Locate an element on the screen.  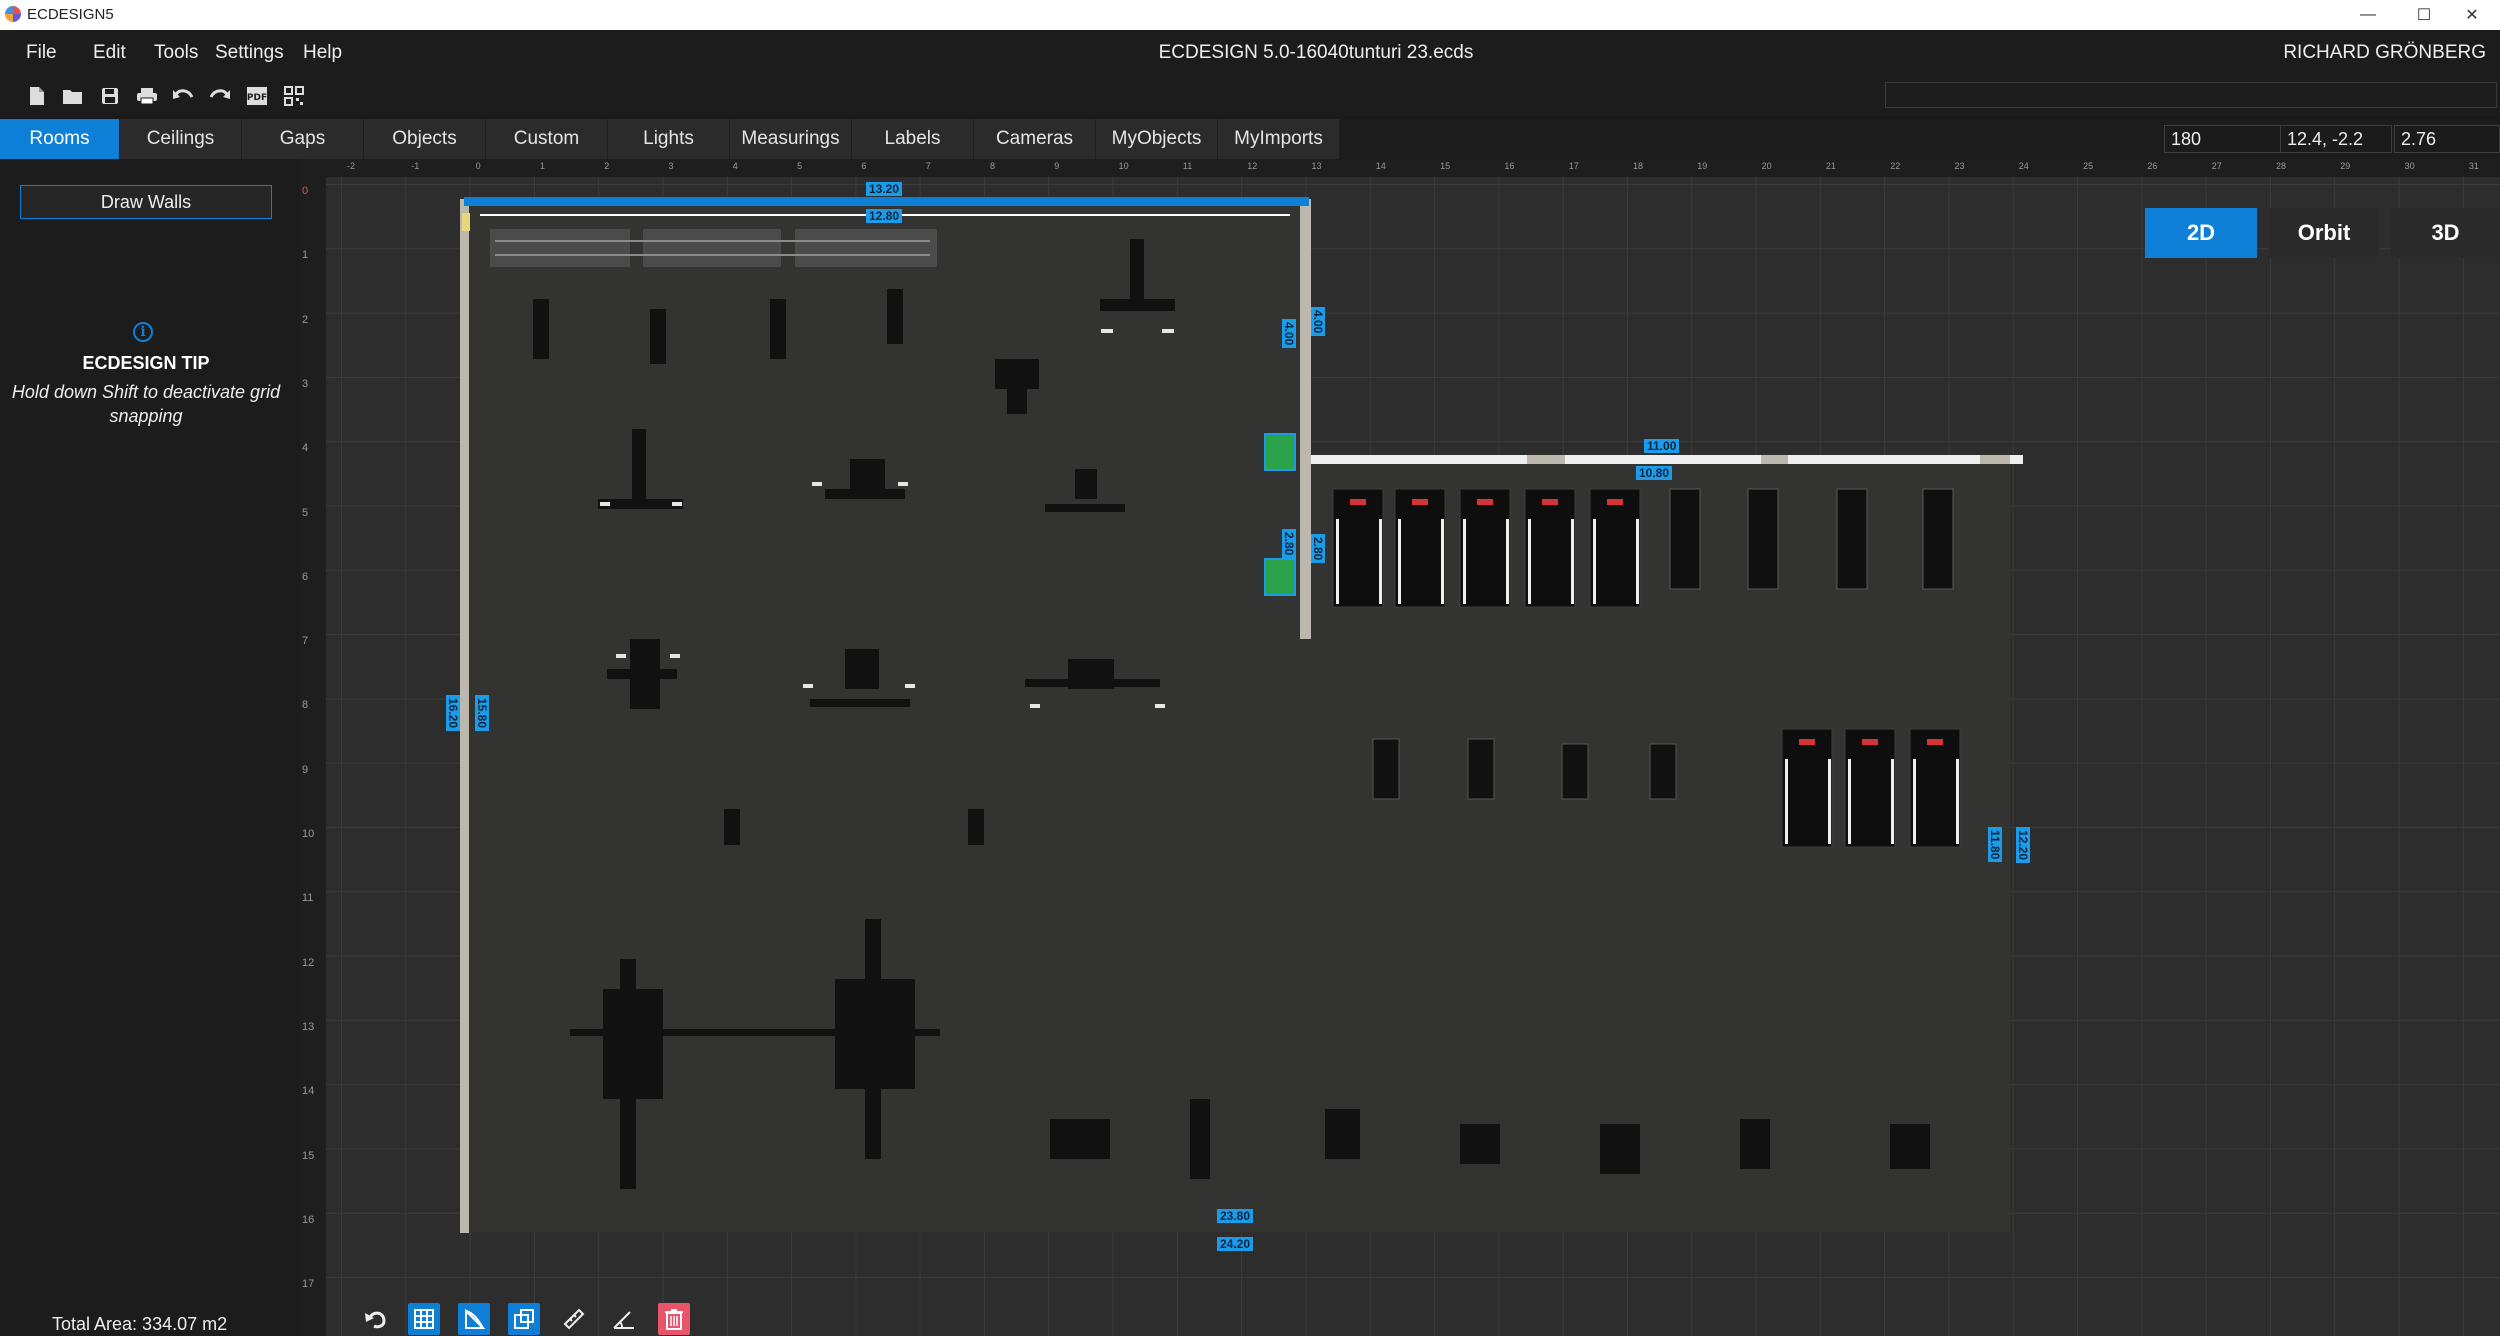
redo-icon is located at coordinates (220, 96).